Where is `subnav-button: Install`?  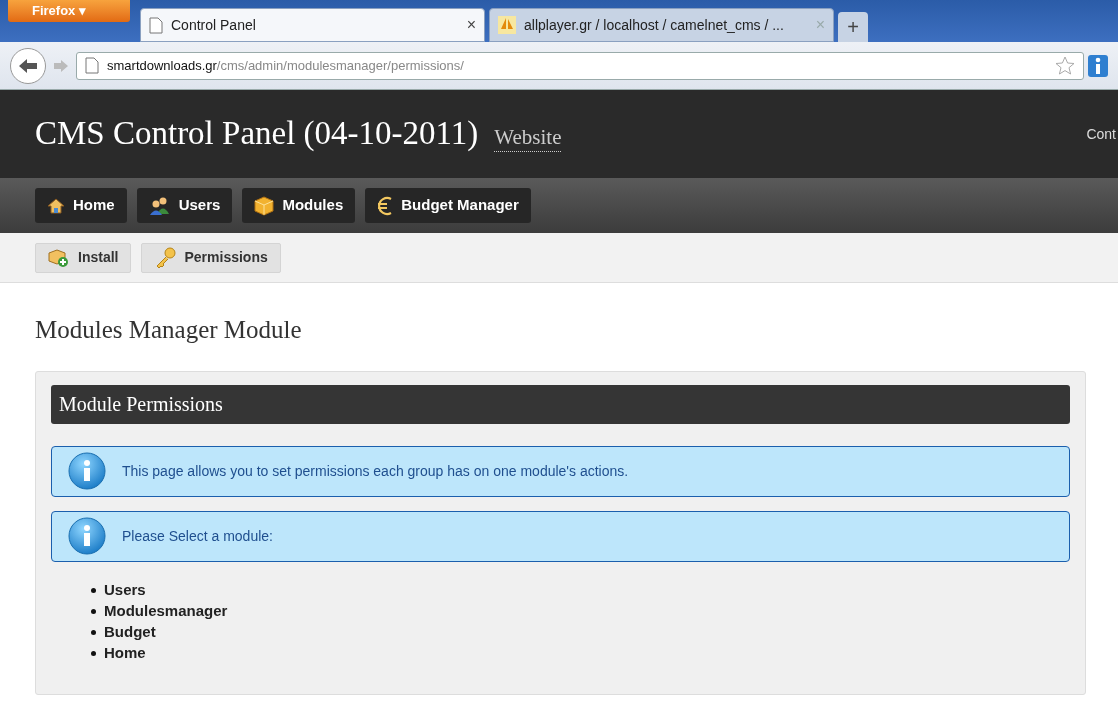 subnav-button: Install is located at coordinates (83, 257).